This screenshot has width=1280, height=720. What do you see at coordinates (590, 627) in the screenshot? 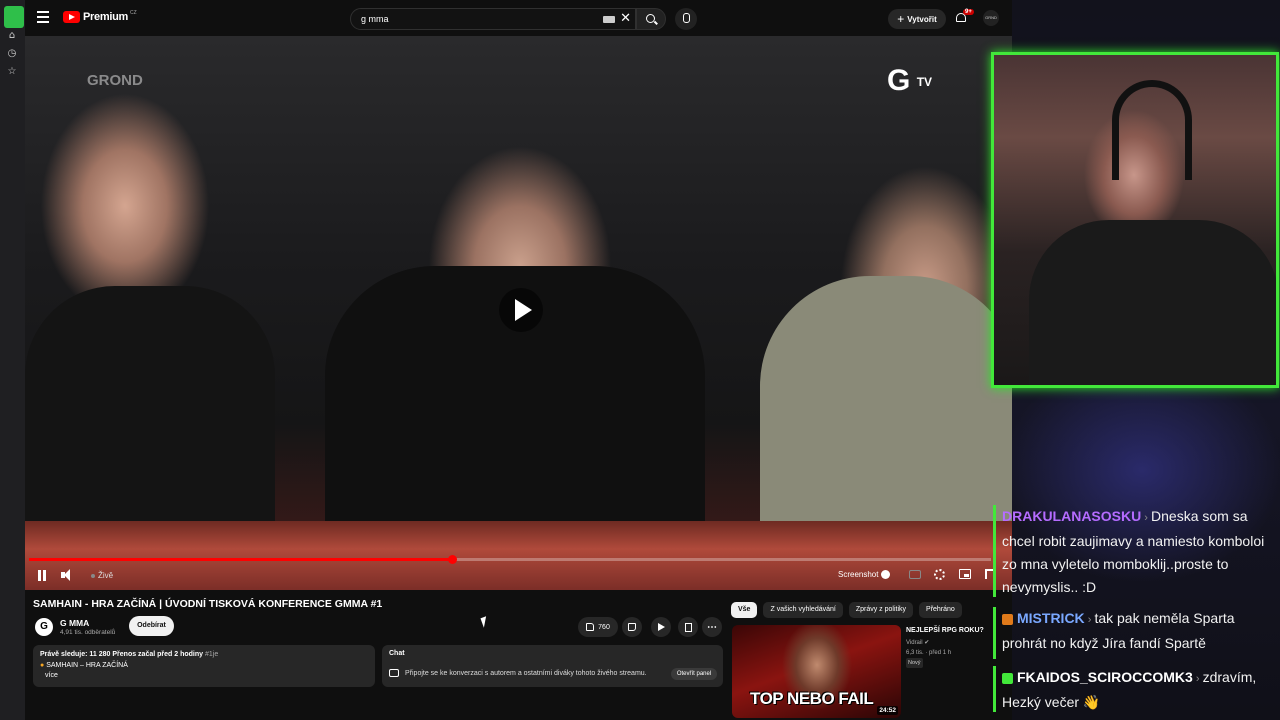
I see `thumbs-up-icon` at bounding box center [590, 627].